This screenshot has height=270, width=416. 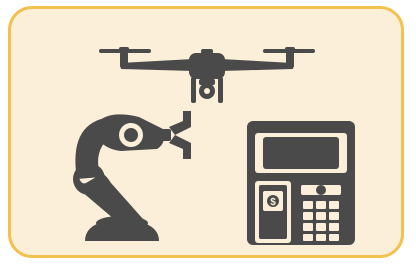 I want to click on drone-icon, so click(x=207, y=75).